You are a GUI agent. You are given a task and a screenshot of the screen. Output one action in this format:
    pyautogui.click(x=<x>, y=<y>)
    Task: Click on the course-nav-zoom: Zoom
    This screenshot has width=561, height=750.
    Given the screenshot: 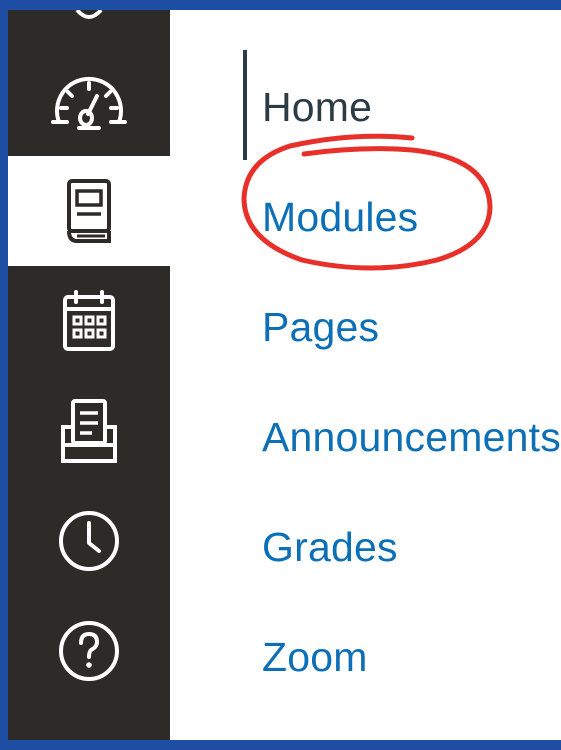 What is the action you would take?
    pyautogui.click(x=315, y=657)
    